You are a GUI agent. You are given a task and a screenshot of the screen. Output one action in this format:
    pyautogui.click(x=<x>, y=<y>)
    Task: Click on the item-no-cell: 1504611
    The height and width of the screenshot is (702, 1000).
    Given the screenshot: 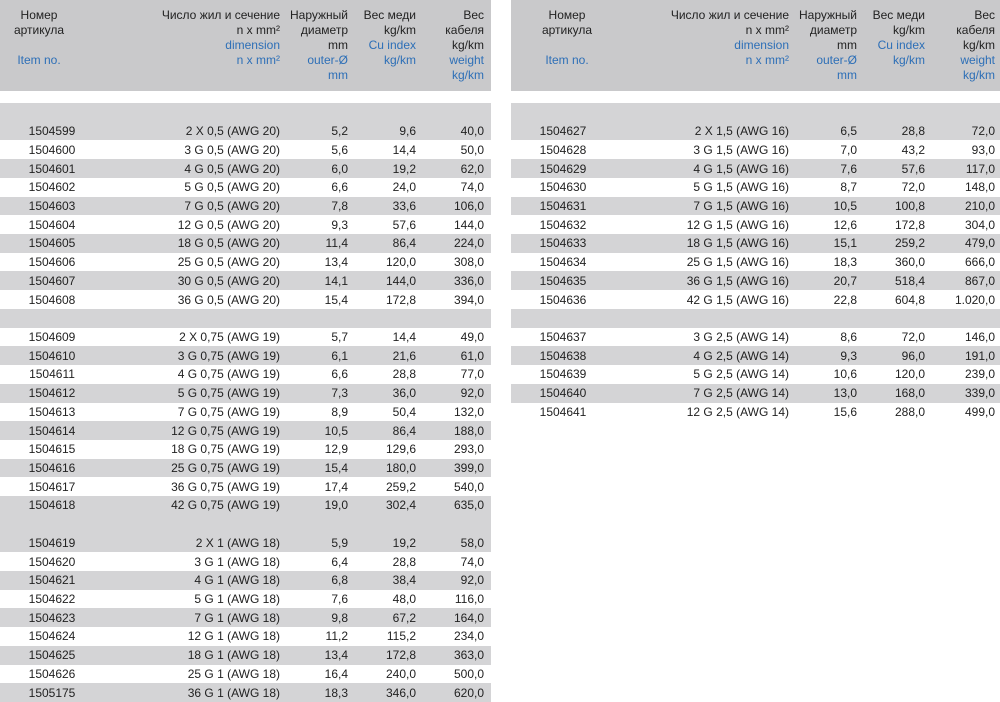 What is the action you would take?
    pyautogui.click(x=52, y=374)
    